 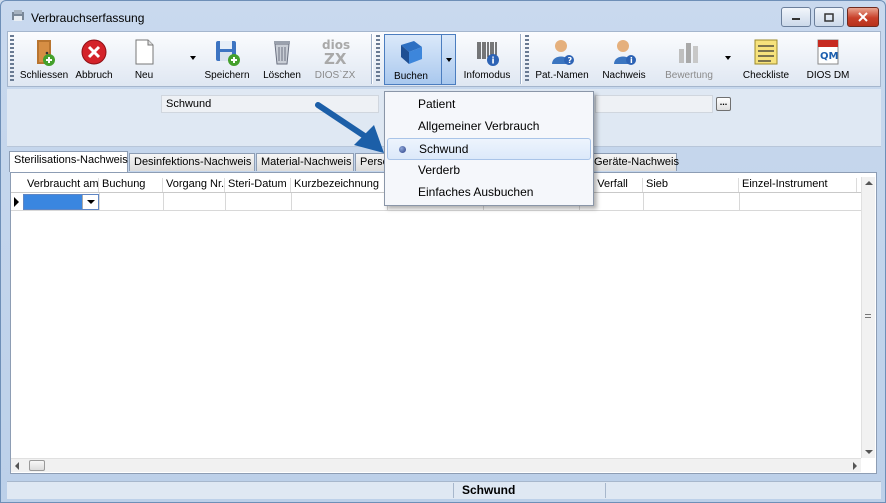 I want to click on menu-item-patient: Patient, so click(x=489, y=105).